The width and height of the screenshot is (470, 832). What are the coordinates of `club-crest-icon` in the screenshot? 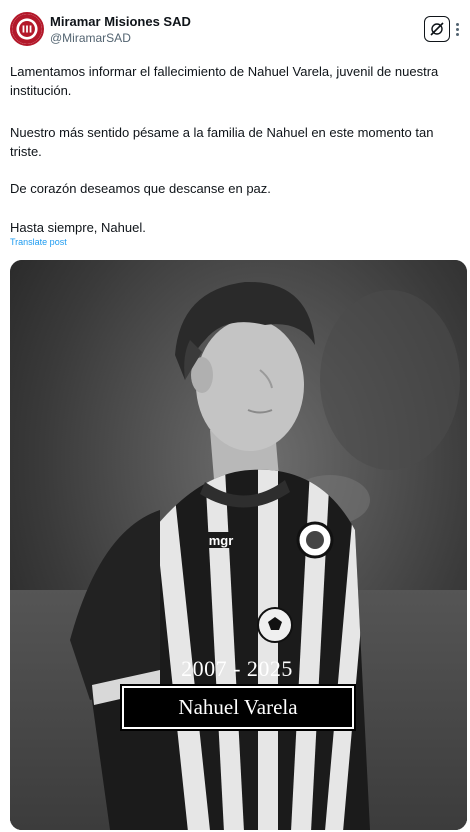 It's located at (27, 29).